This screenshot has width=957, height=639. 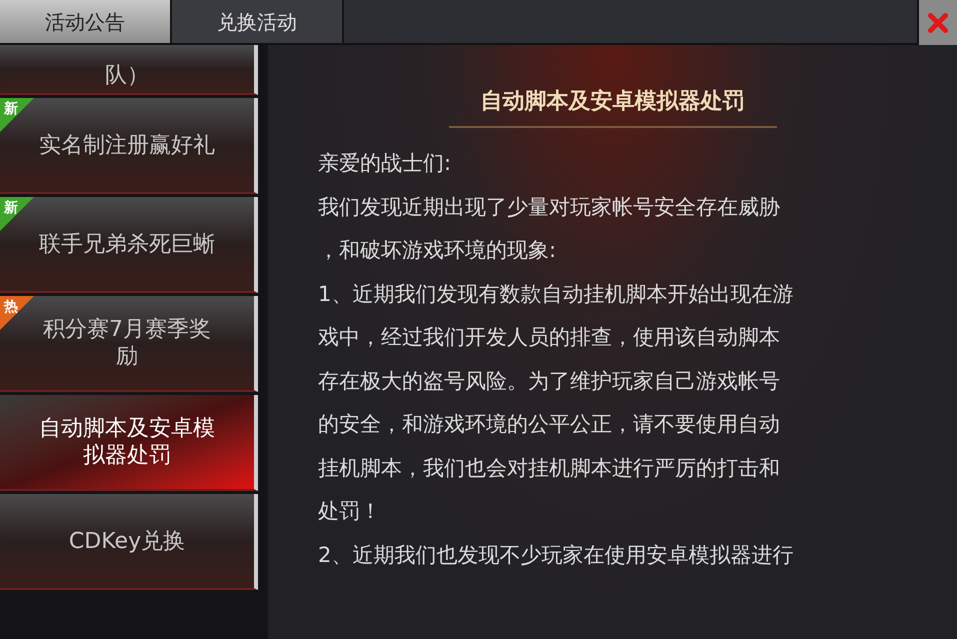 I want to click on article-text: 处罚！, so click(x=350, y=511).